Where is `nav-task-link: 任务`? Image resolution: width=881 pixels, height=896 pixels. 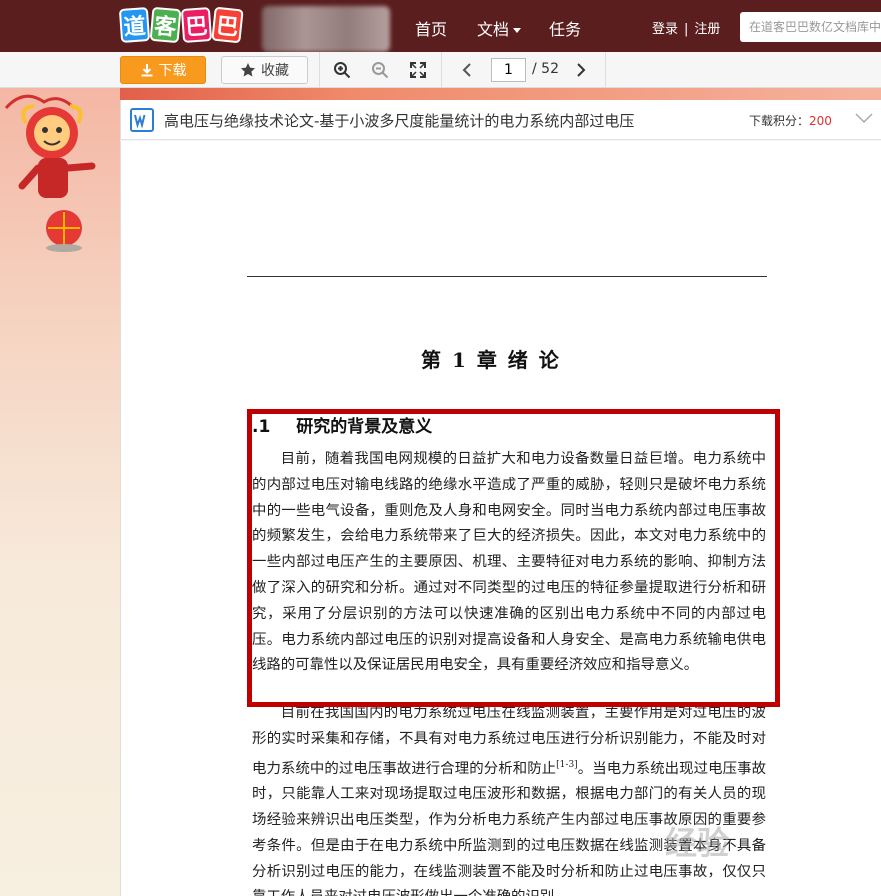
nav-task-link: 任务 is located at coordinates (565, 28).